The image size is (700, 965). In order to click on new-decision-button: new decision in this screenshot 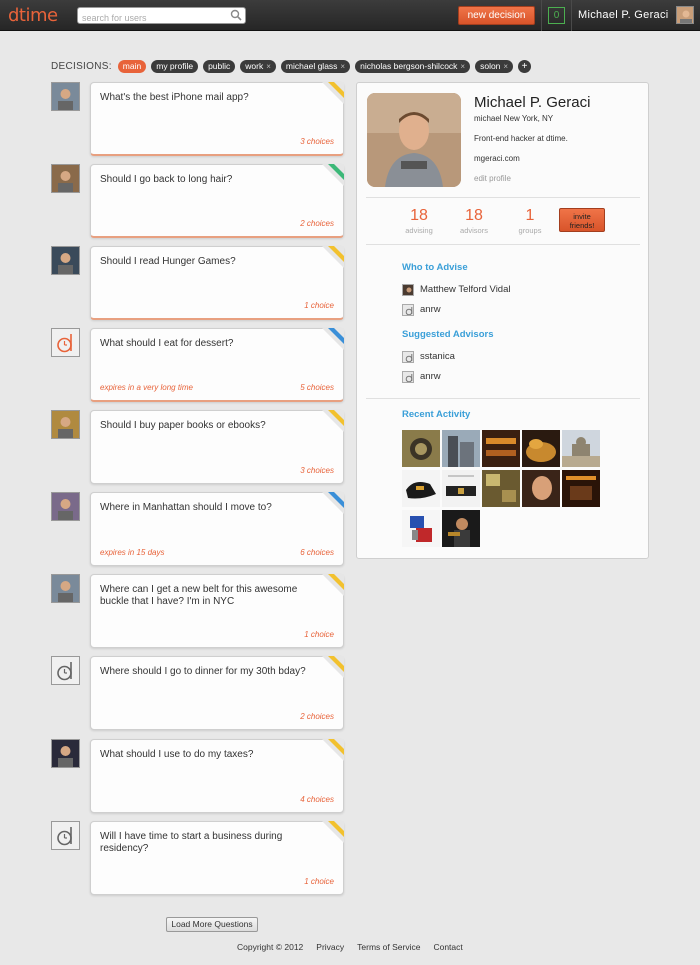, I will do `click(496, 15)`.